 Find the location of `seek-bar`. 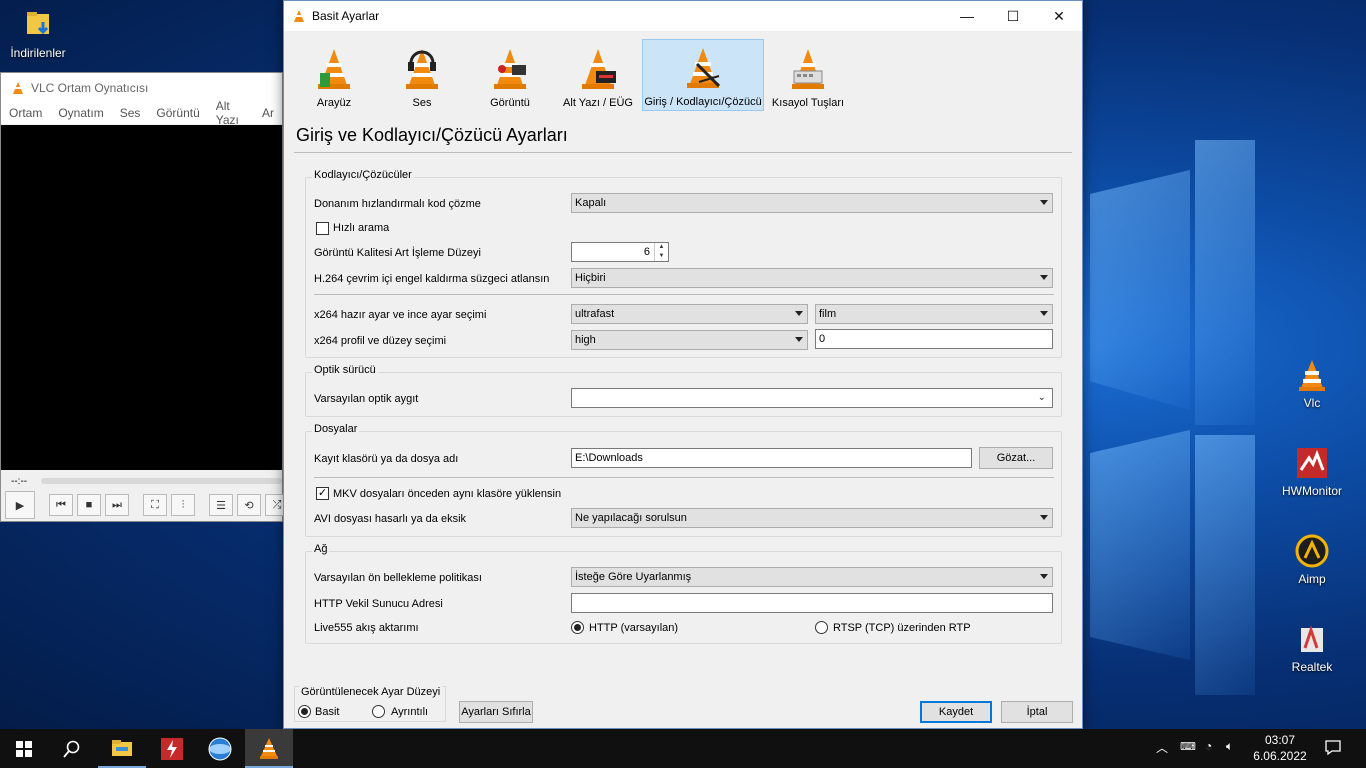

seek-bar is located at coordinates (161, 481).